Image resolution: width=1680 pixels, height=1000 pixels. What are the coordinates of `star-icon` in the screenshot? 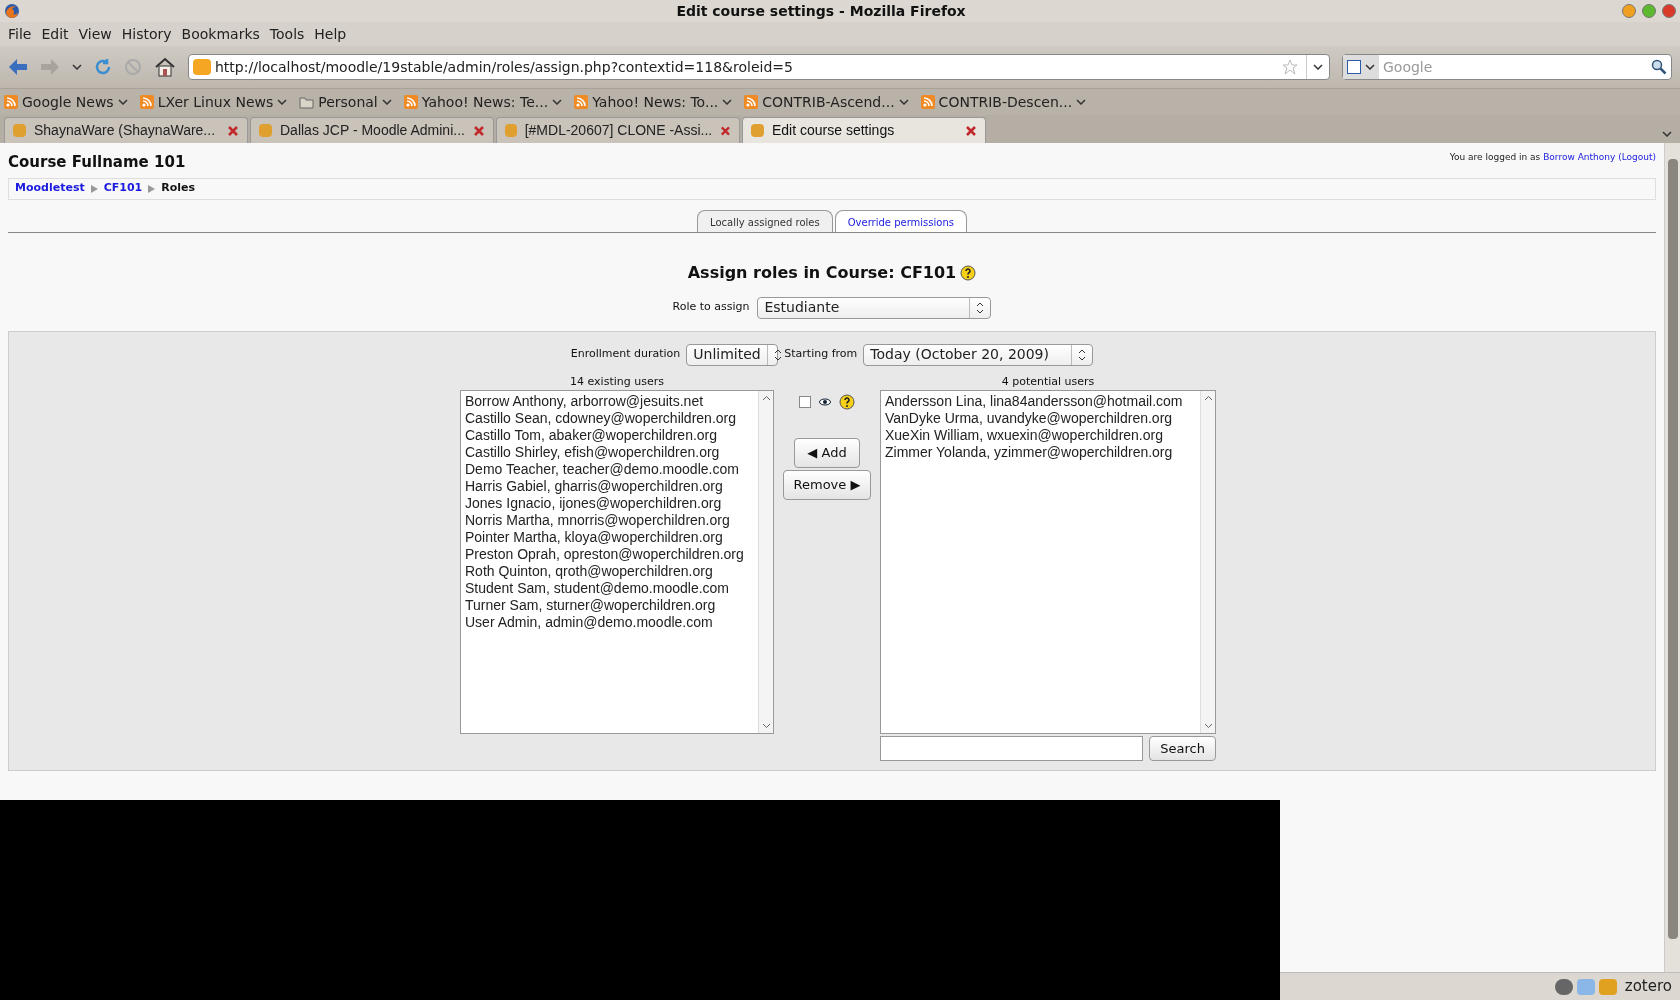 It's located at (1290, 67).